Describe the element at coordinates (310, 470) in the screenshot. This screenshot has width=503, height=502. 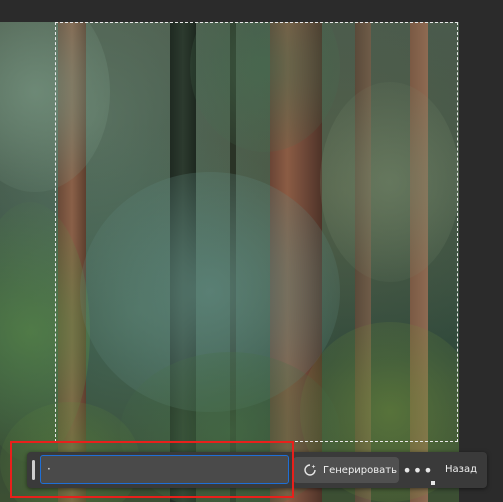
I see `generate-sparkle-icon` at that location.